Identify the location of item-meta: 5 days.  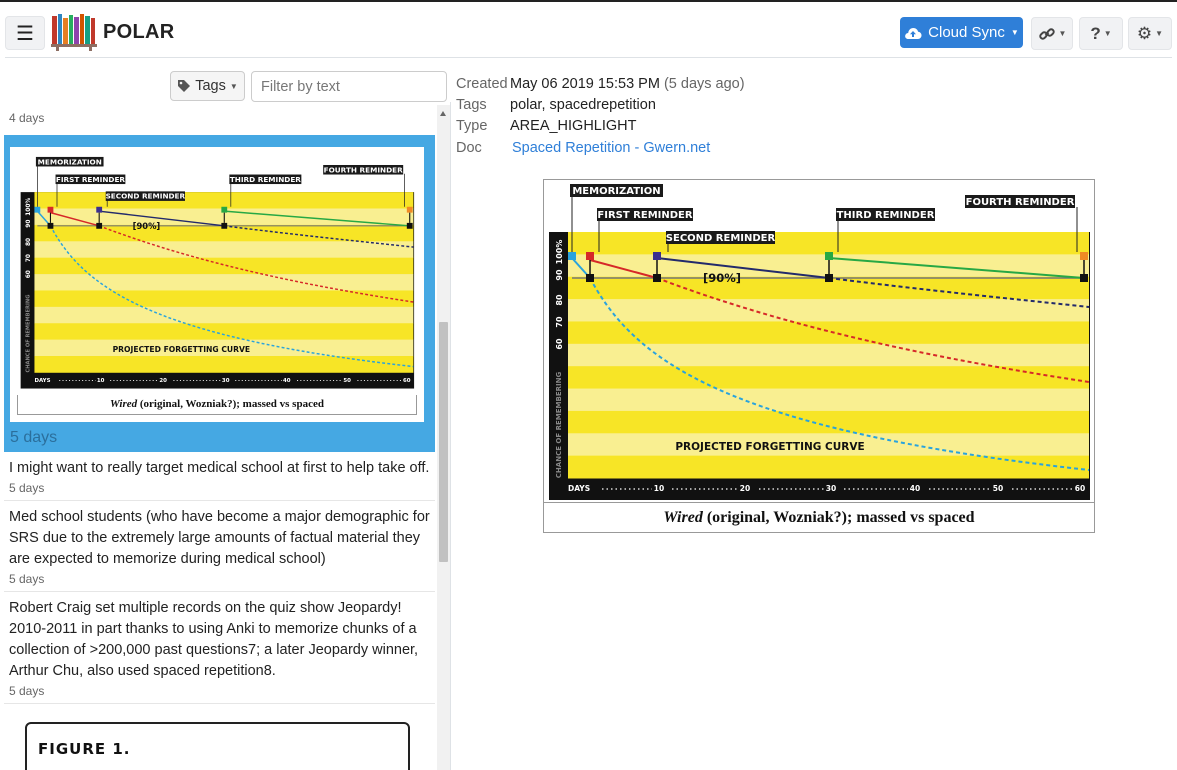
(27, 488).